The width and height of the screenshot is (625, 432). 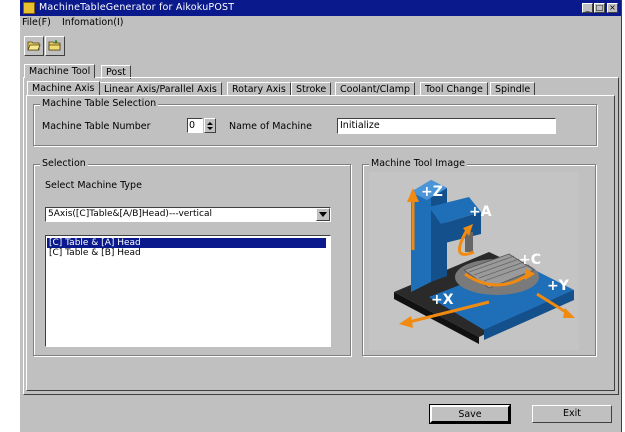 I want to click on spinner-arrows-icon, so click(x=210, y=126).